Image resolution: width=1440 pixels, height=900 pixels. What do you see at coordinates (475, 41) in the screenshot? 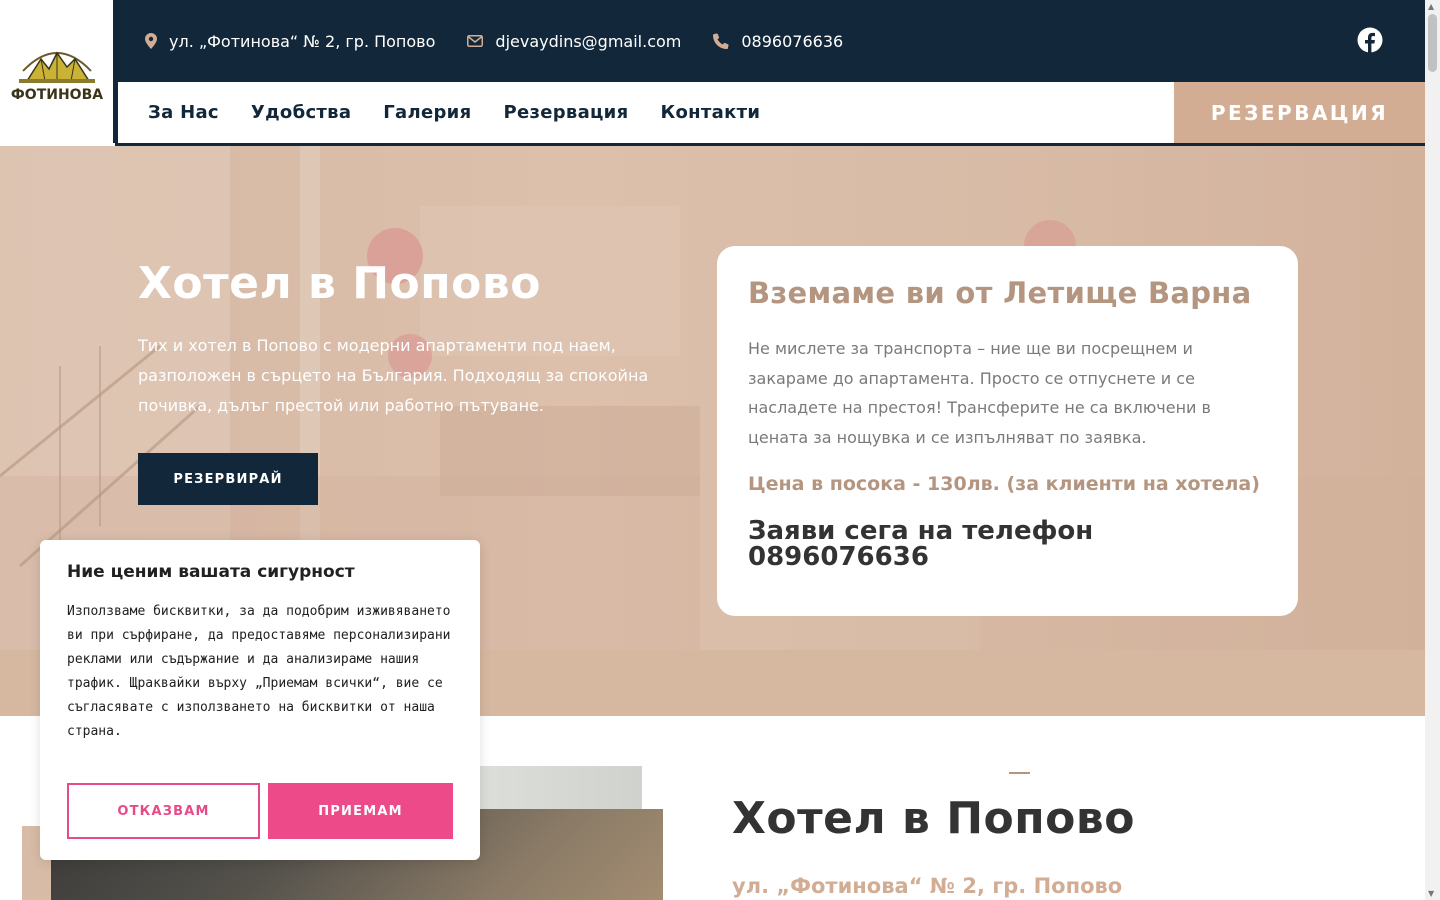
I see `envelope-icon` at bounding box center [475, 41].